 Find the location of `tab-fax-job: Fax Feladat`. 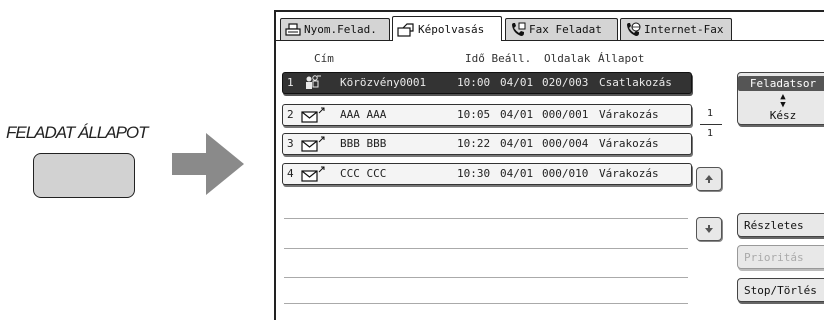

tab-fax-job: Fax Feladat is located at coordinates (561, 29).